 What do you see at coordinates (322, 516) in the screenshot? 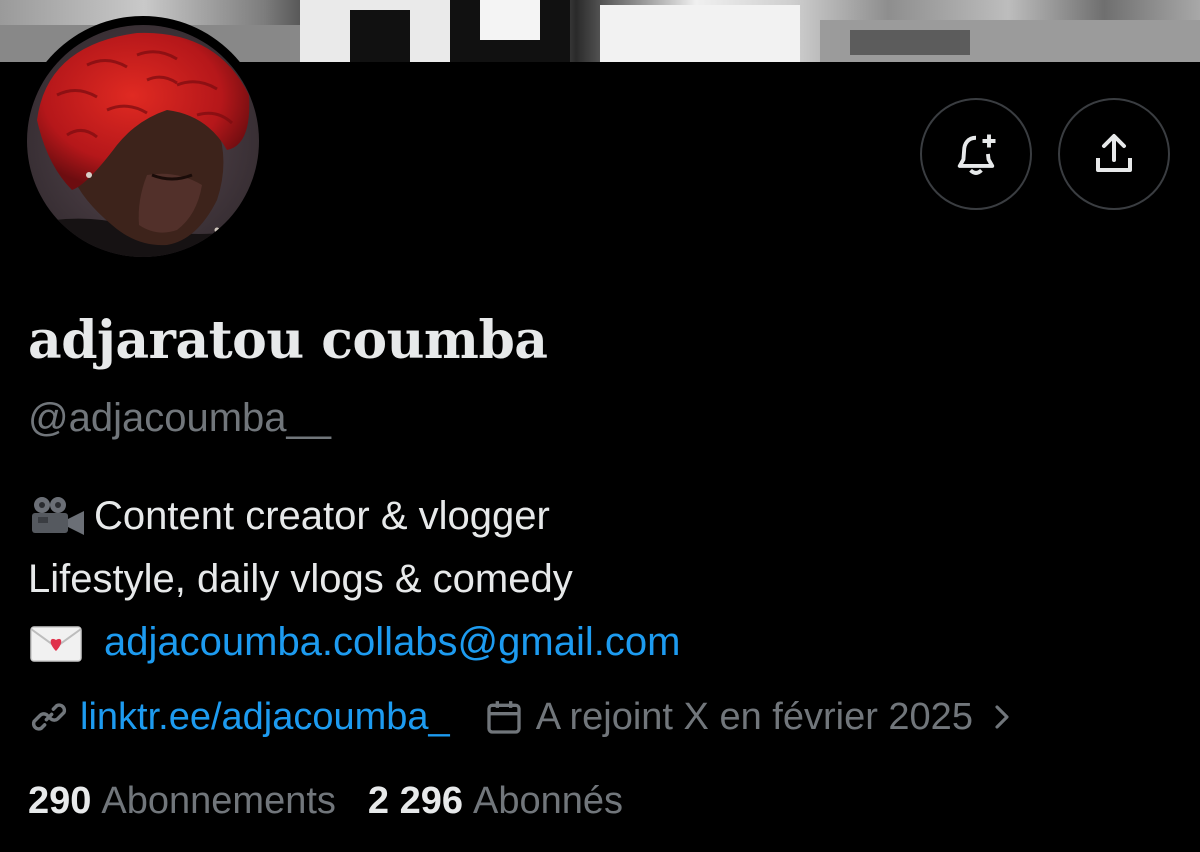
I see `bio-text-1: Content creator & vlogger` at bounding box center [322, 516].